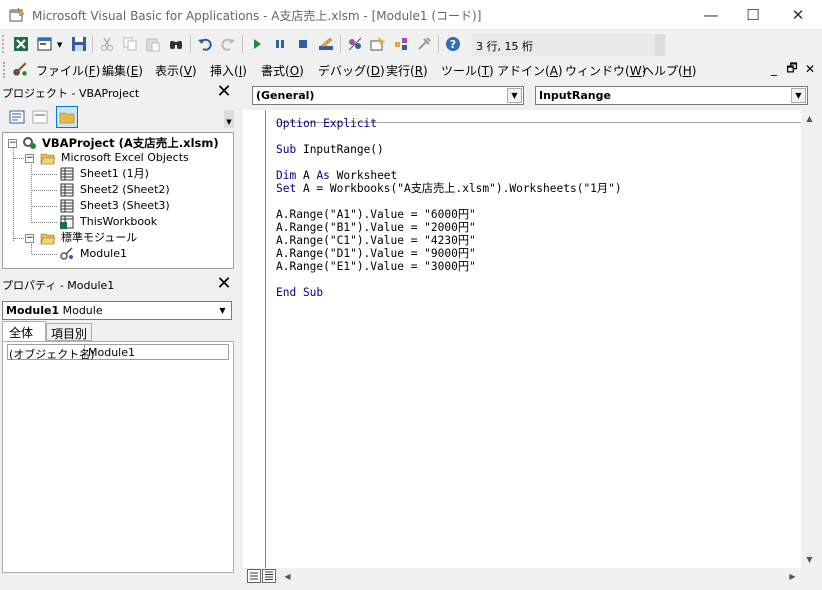 This screenshot has width=822, height=590. I want to click on project-pane-close-button: ✕, so click(224, 93).